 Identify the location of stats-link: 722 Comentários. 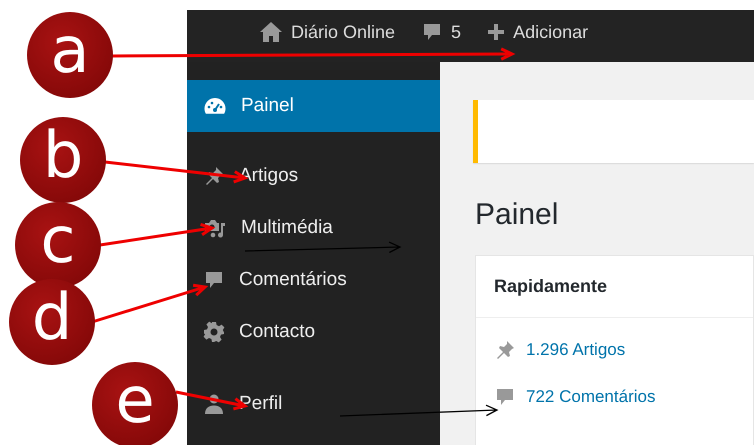
(591, 397).